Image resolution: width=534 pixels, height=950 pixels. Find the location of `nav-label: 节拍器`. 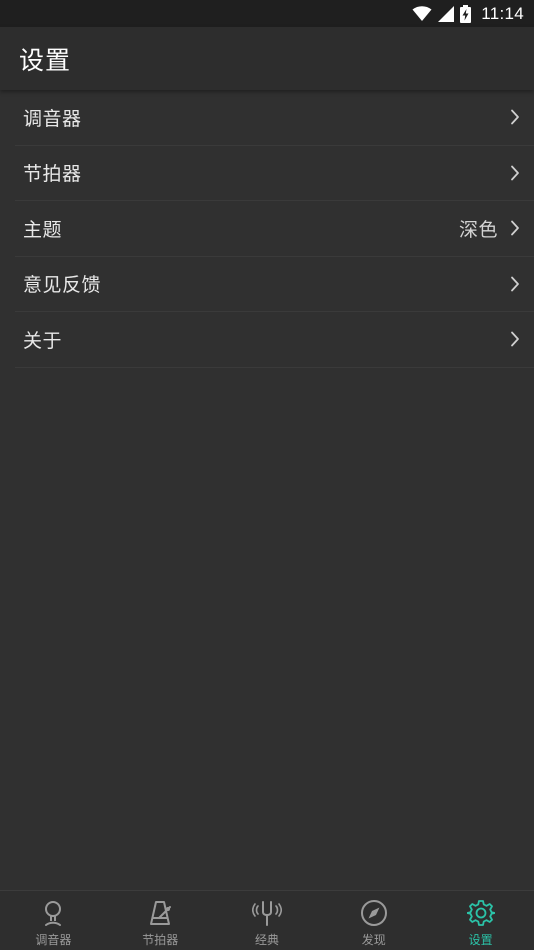

nav-label: 节拍器 is located at coordinates (160, 940).